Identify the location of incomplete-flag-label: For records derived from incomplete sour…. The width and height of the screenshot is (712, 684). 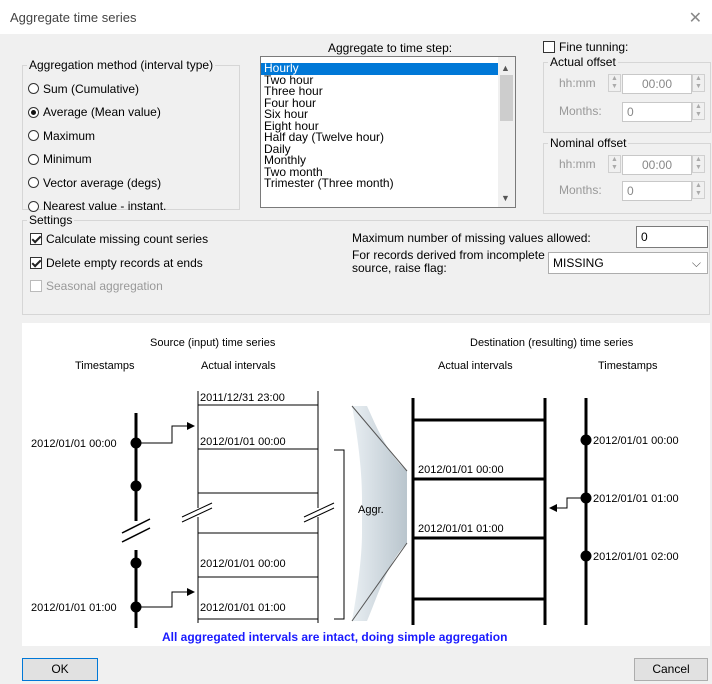
(448, 261).